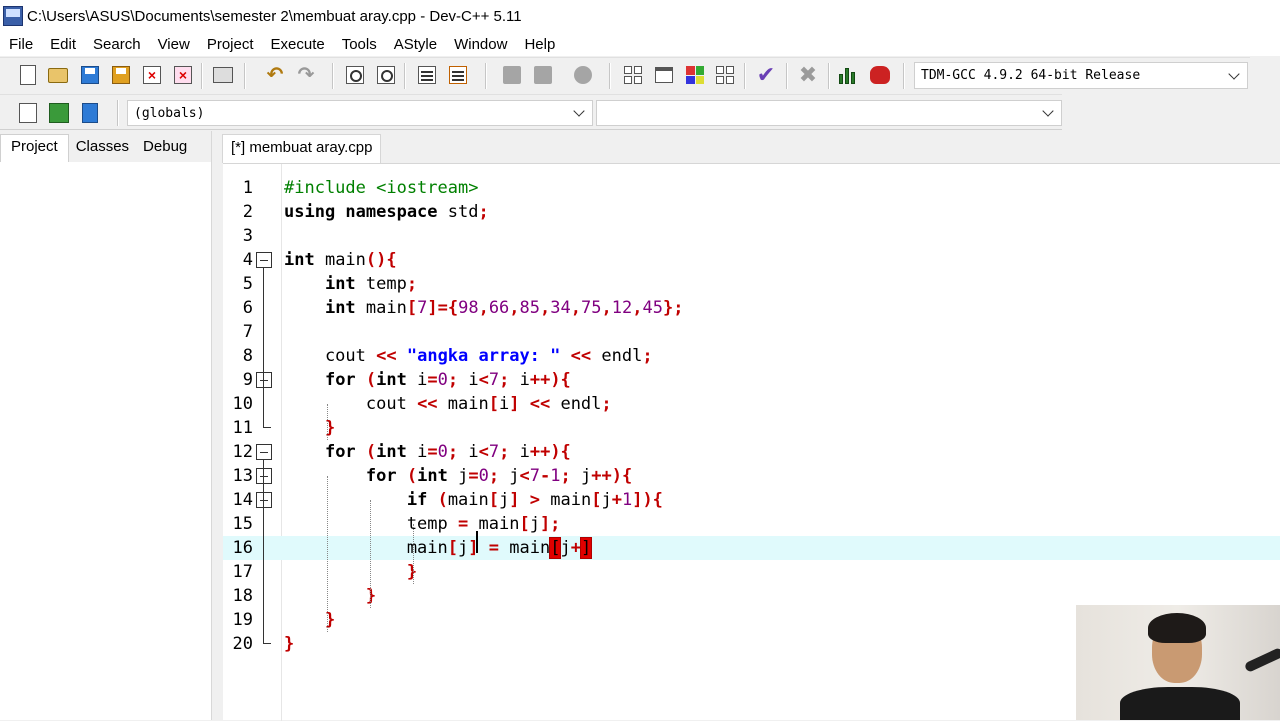  I want to click on code-line: 6 int main[7]={98,66,85,34,75,12,45};, so click(463, 308).